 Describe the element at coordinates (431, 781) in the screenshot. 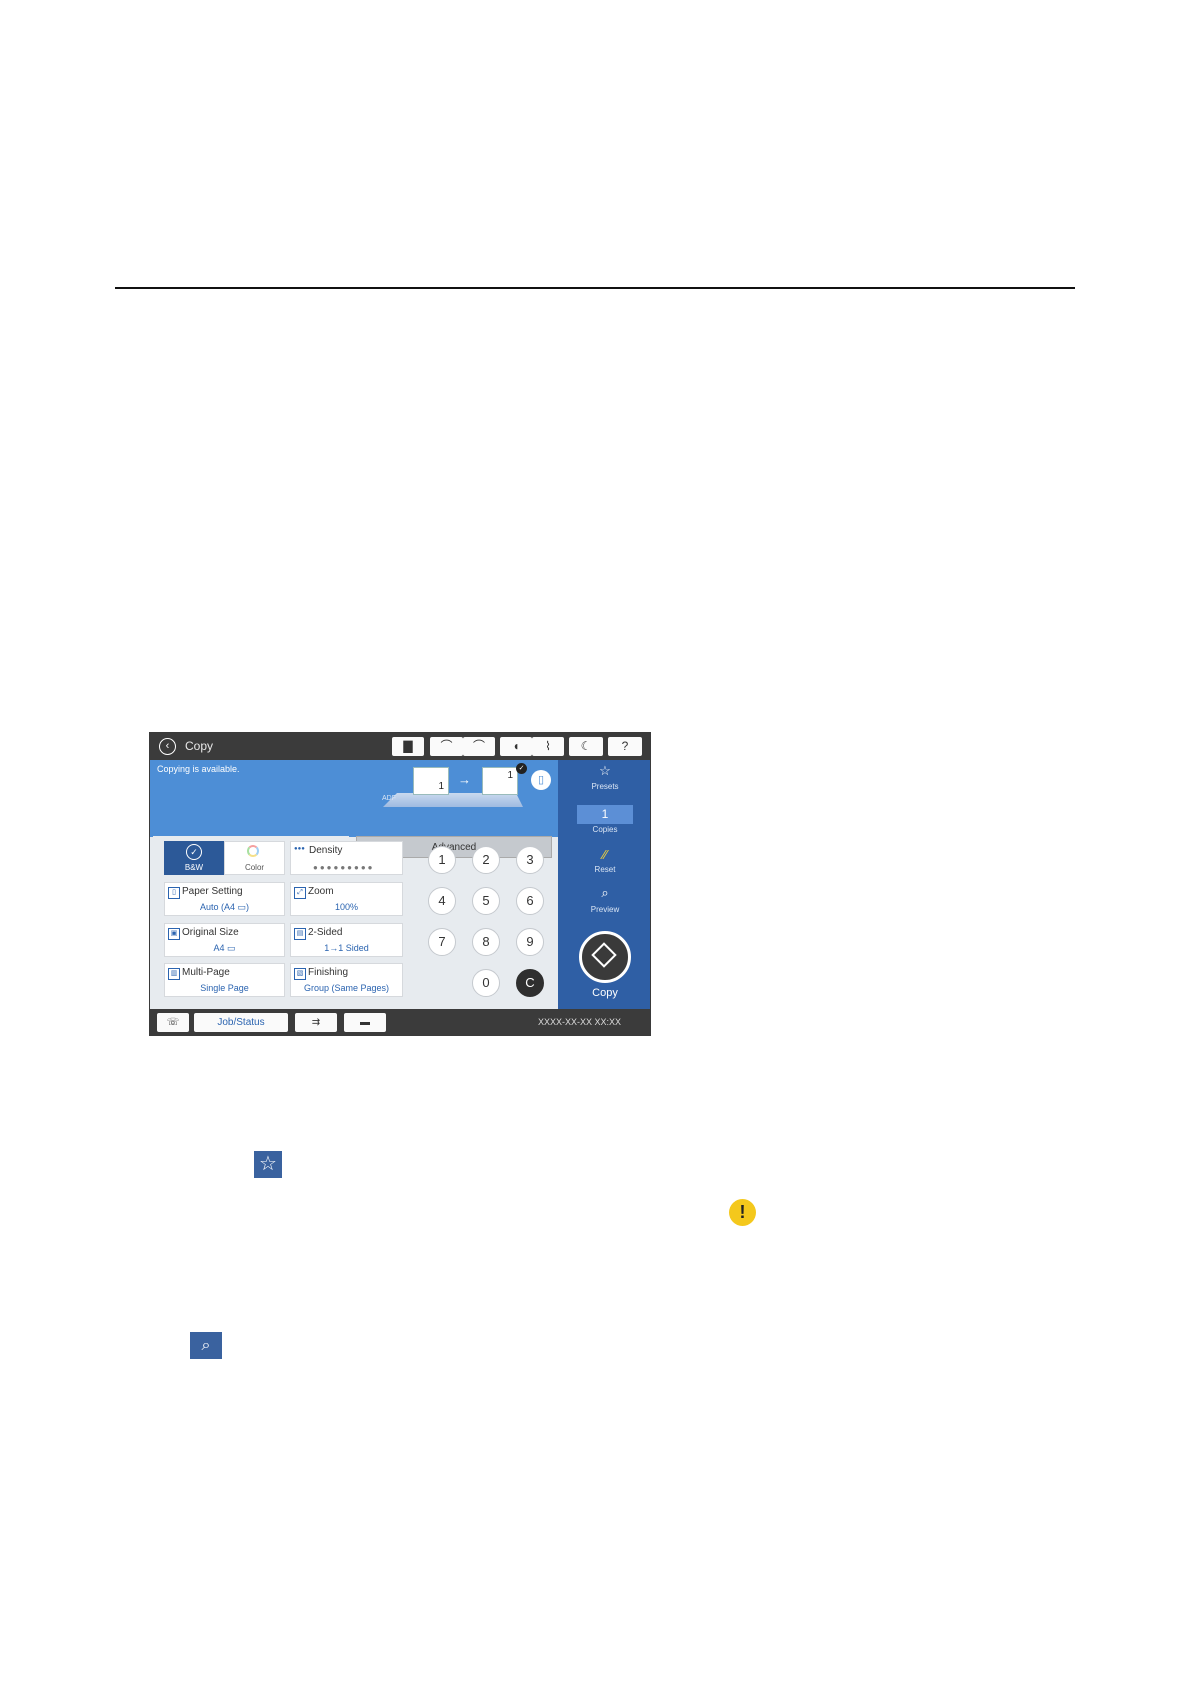

I see `original-sheet: 1` at that location.